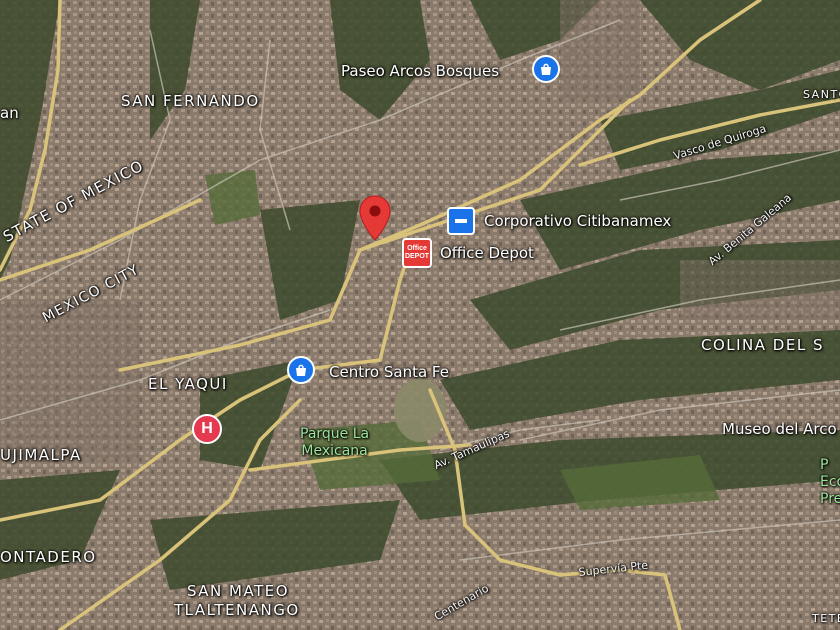  Describe the element at coordinates (824, 465) in the screenshot. I see `park-eco-line1: P` at that location.